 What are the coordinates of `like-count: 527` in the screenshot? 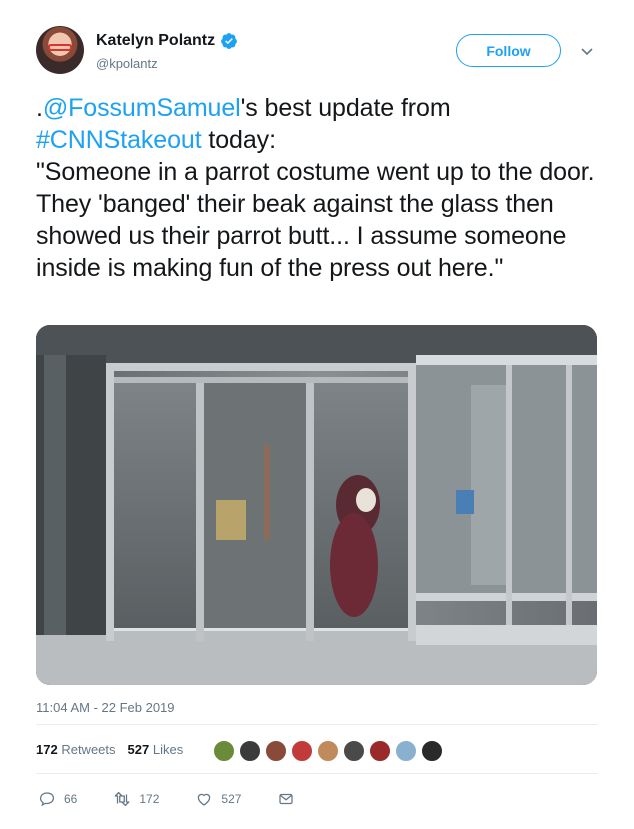 It's located at (231, 799).